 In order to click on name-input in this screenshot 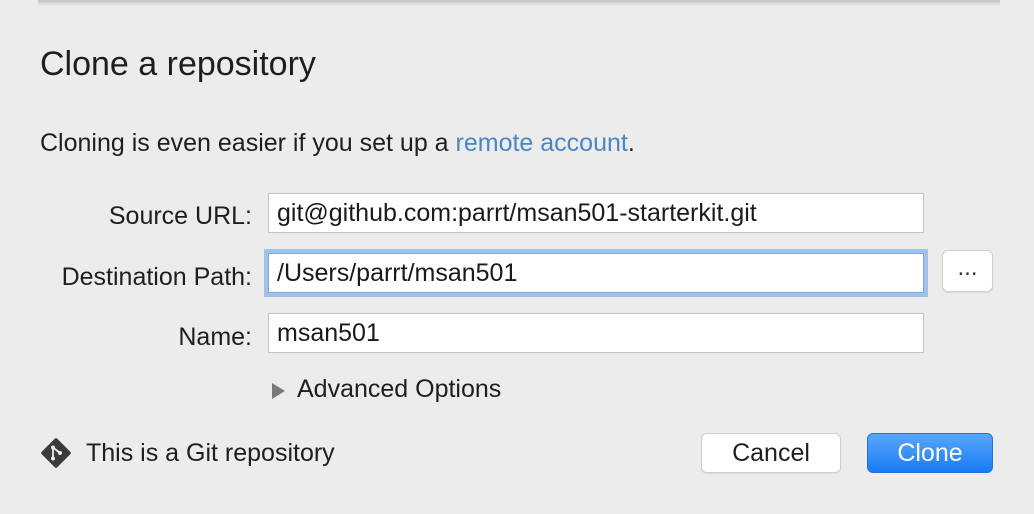, I will do `click(596, 333)`.